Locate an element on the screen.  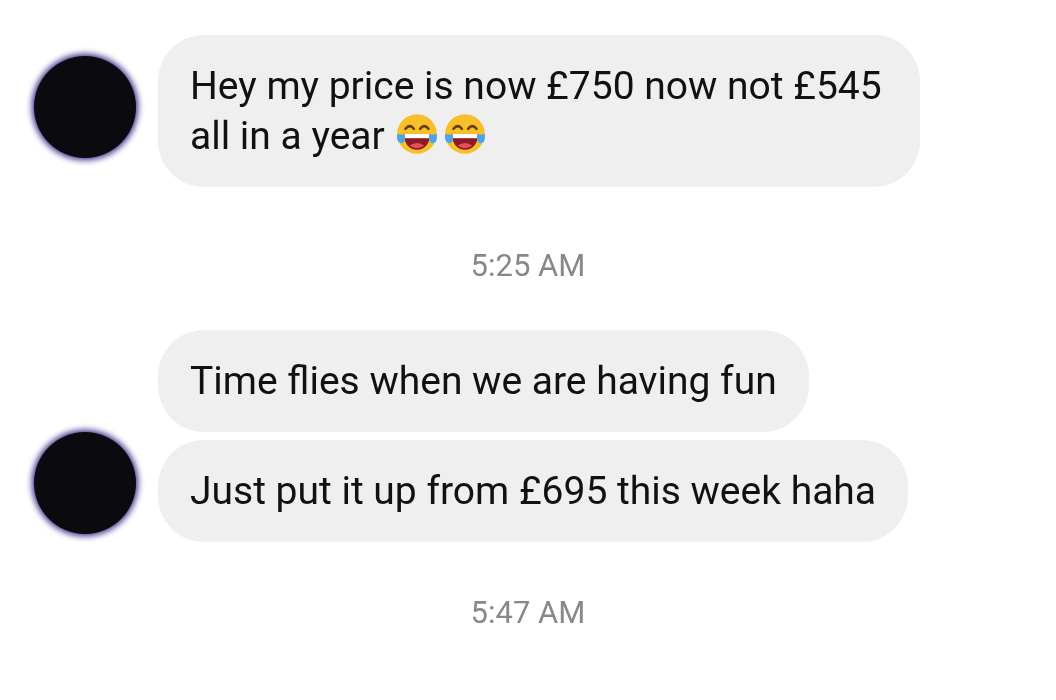
message-bubble: Just put it up from £695 this week haha is located at coordinates (533, 491).